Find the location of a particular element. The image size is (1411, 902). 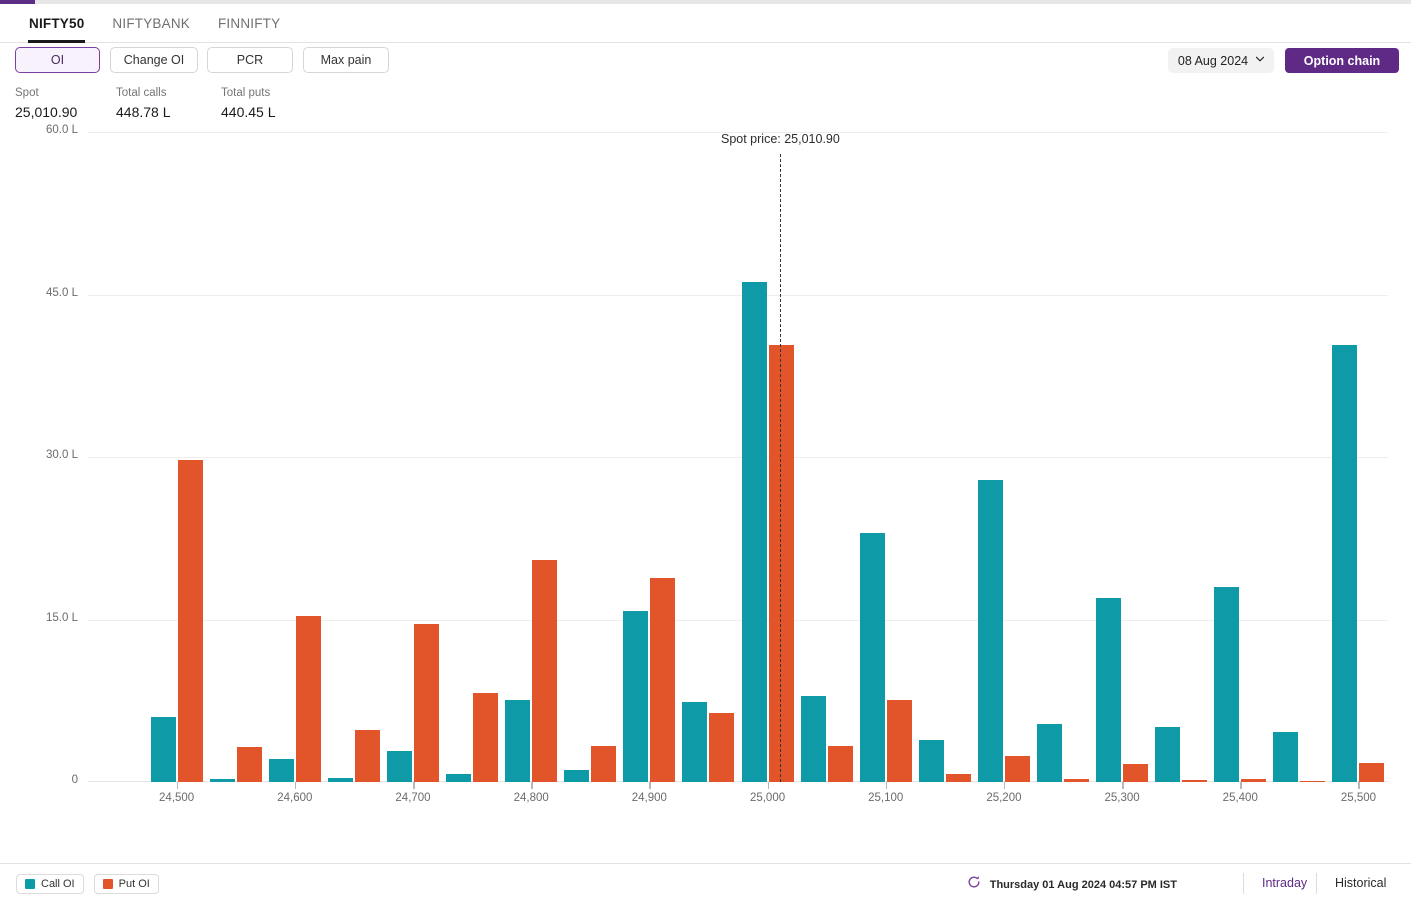

stat-value: 440.45 L is located at coordinates (248, 112).